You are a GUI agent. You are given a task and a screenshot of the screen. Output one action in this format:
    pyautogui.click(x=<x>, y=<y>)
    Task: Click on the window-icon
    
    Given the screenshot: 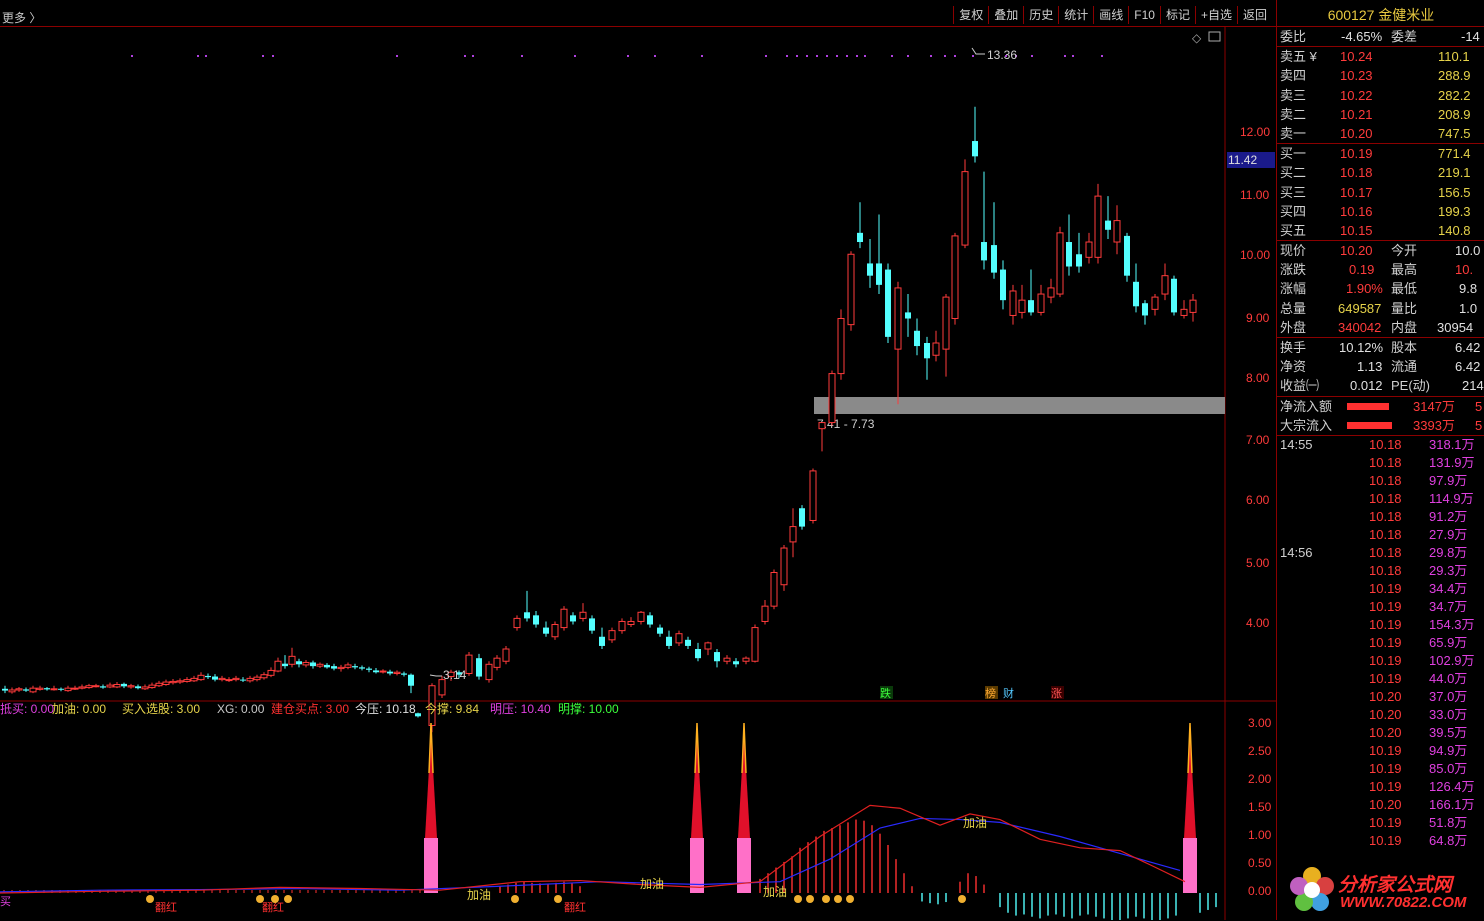 What is the action you would take?
    pyautogui.click(x=1214, y=36)
    